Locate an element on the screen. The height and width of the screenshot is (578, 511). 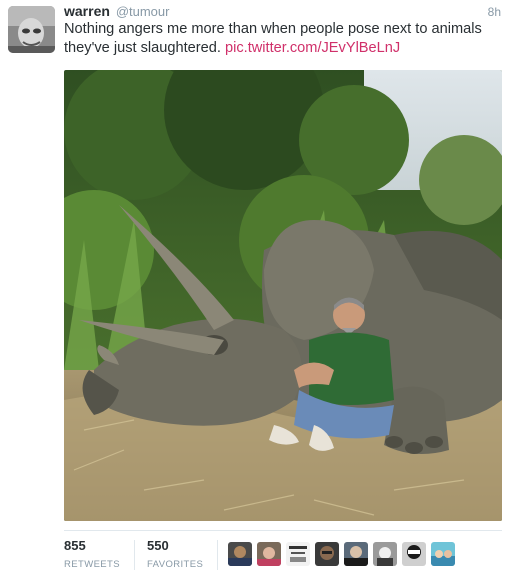
tweet-photo-link: pic.twitter.com/JEvYlBeLnJ is located at coordinates (312, 48).